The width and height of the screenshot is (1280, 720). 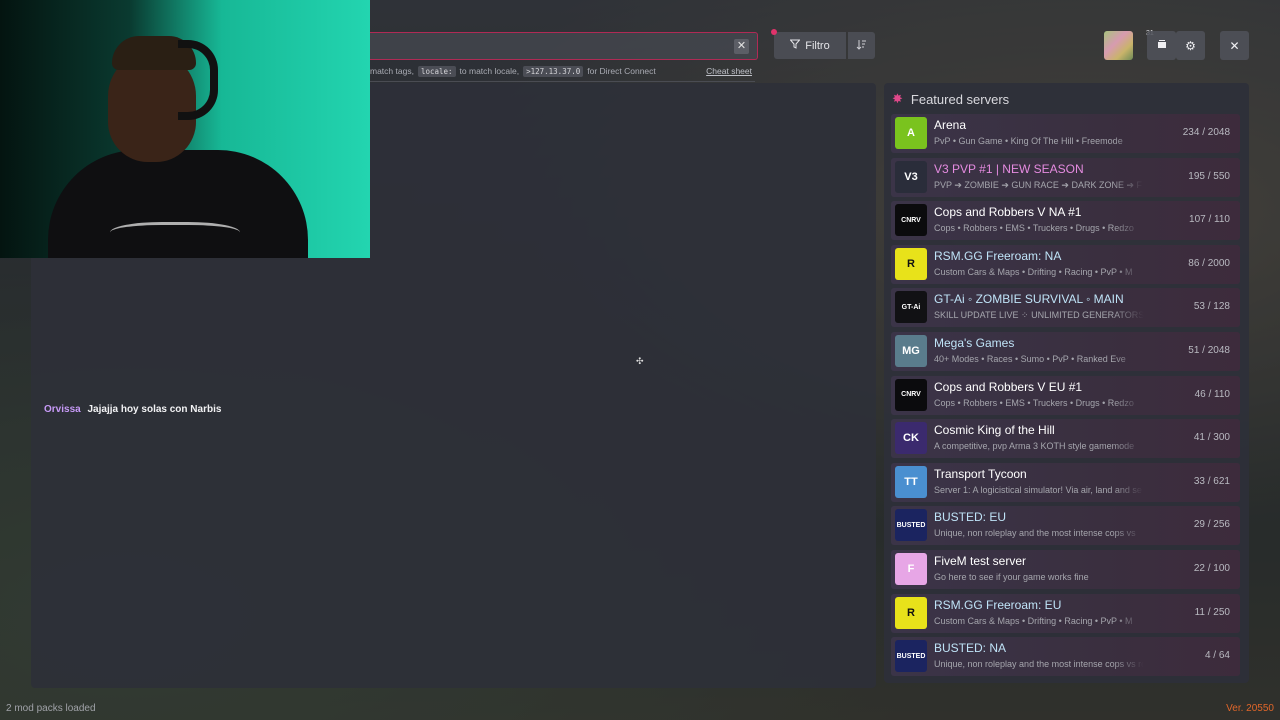 I want to click on server-player-count: 51 / 2048, so click(x=1209, y=350).